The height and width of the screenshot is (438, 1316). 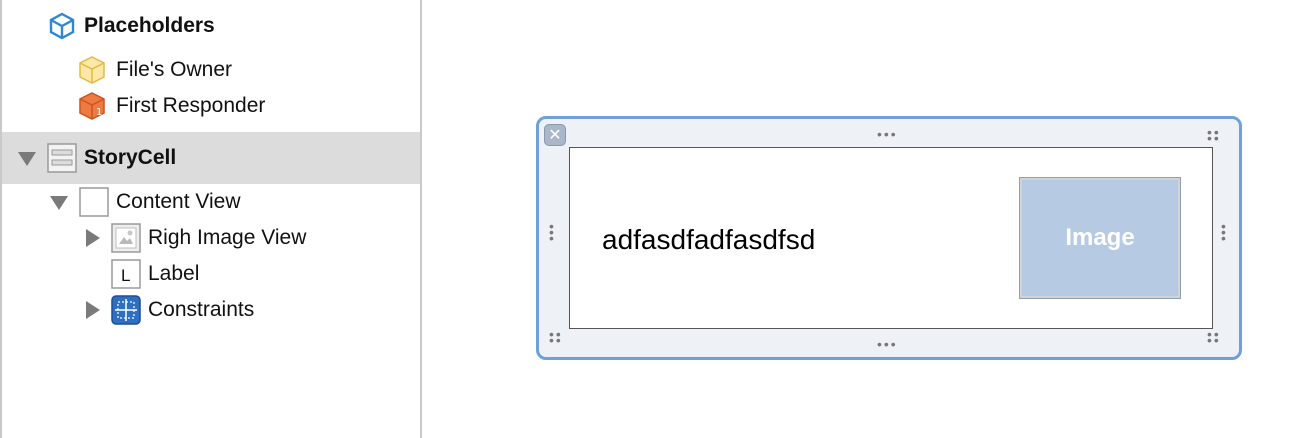 What do you see at coordinates (178, 201) in the screenshot?
I see `content-view-label: Content View` at bounding box center [178, 201].